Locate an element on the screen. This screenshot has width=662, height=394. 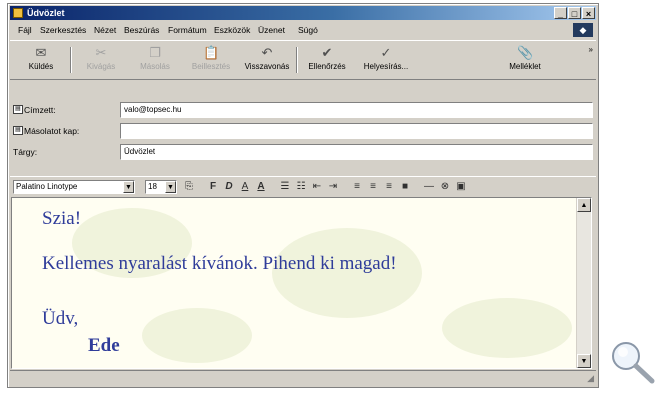
cc-row: ▤ Másolatot kap: is located at coordinates (303, 131).